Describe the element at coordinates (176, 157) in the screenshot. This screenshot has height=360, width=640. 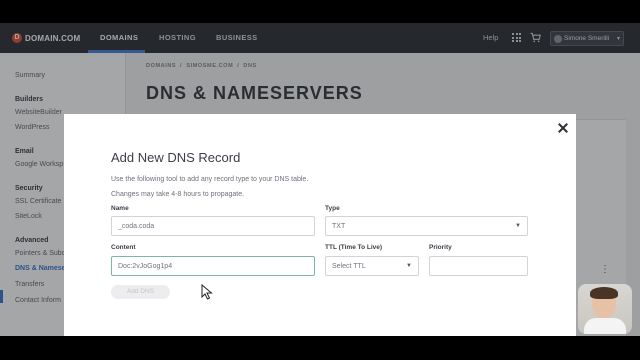
I see `modal-title: Add New DNS Record` at that location.